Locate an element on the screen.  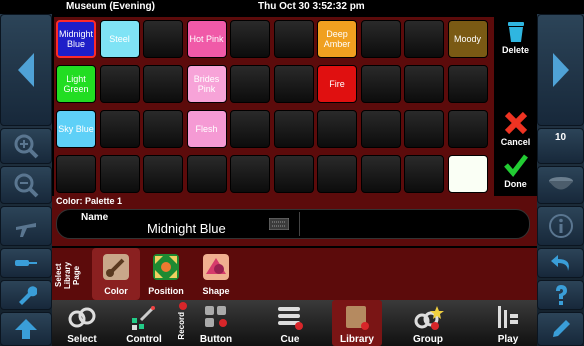
palette-cell: Flesh is located at coordinates (206, 129).